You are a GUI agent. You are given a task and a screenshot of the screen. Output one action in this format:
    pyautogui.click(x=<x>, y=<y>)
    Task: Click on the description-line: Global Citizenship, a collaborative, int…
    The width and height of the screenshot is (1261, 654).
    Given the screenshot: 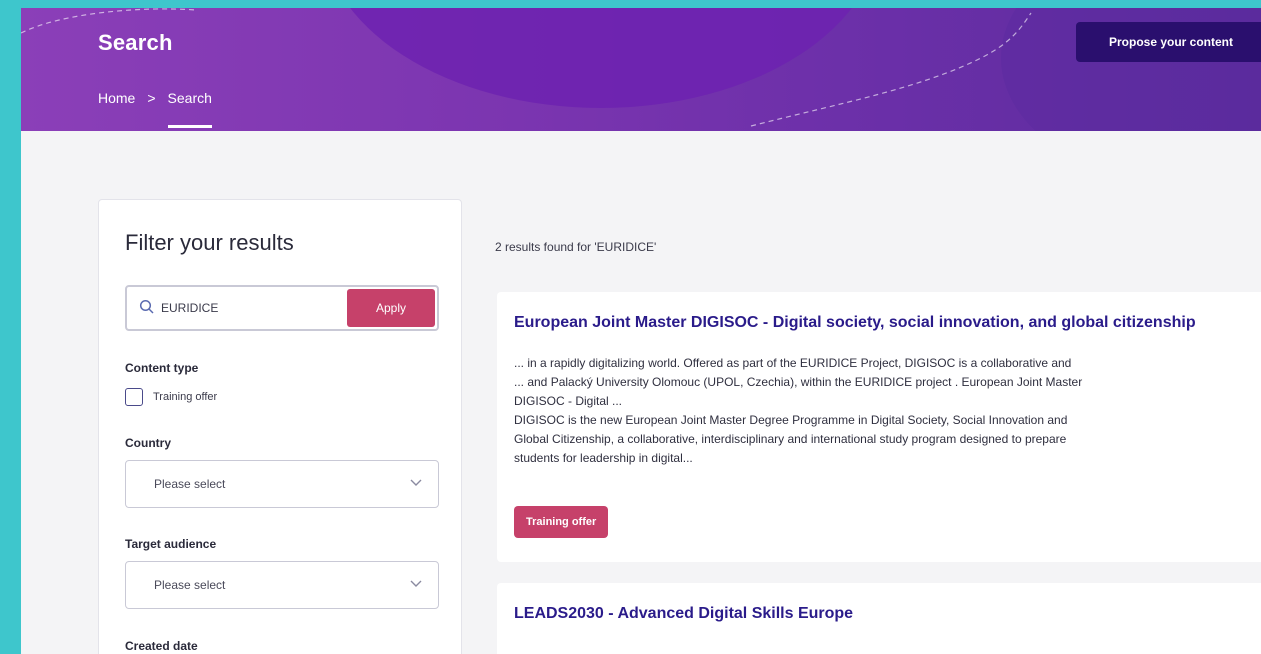 What is the action you would take?
    pyautogui.click(x=790, y=439)
    